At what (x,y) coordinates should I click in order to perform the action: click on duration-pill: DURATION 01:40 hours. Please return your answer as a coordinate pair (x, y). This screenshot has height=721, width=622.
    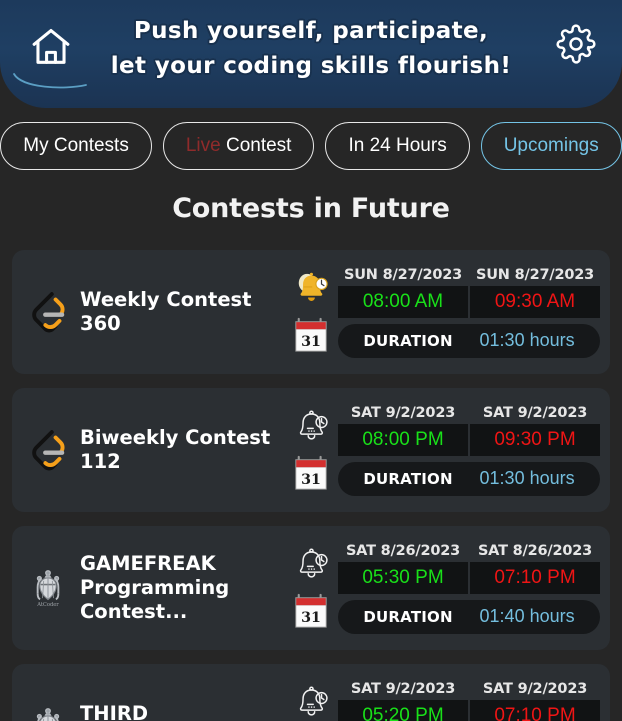
    Looking at the image, I should click on (469, 616).